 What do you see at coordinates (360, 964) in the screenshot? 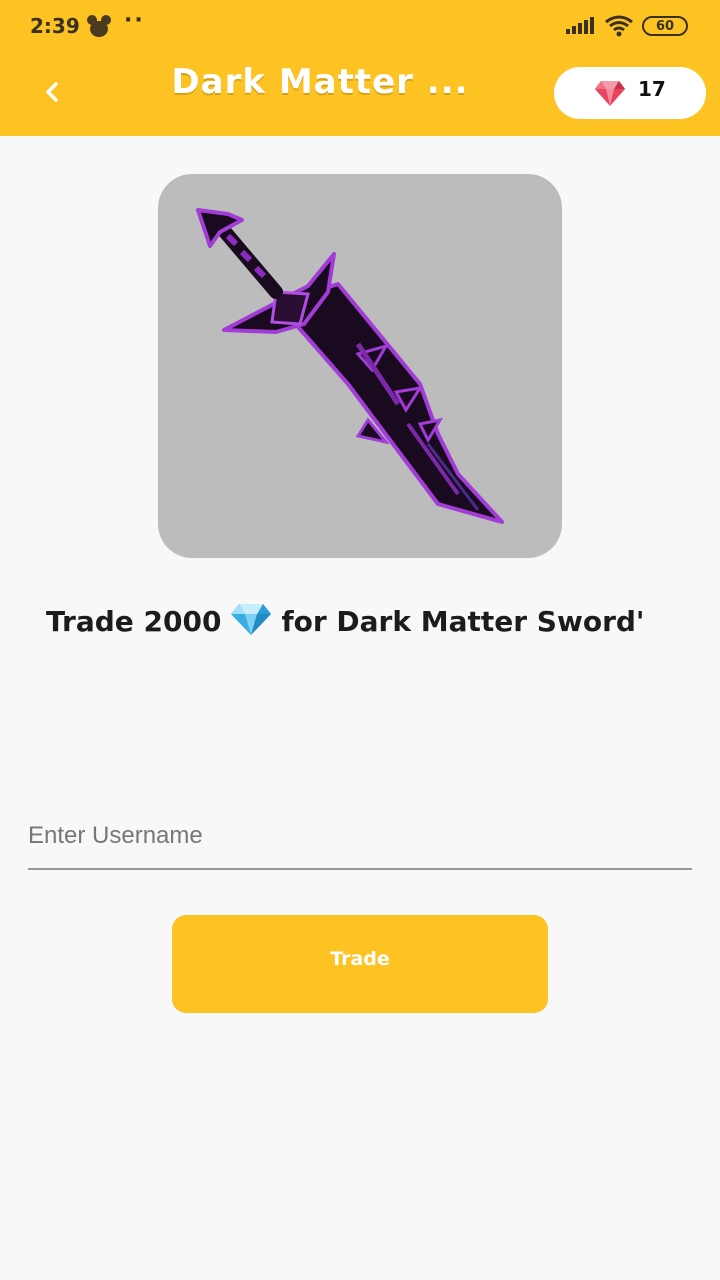
I see `trade-button: Trade` at bounding box center [360, 964].